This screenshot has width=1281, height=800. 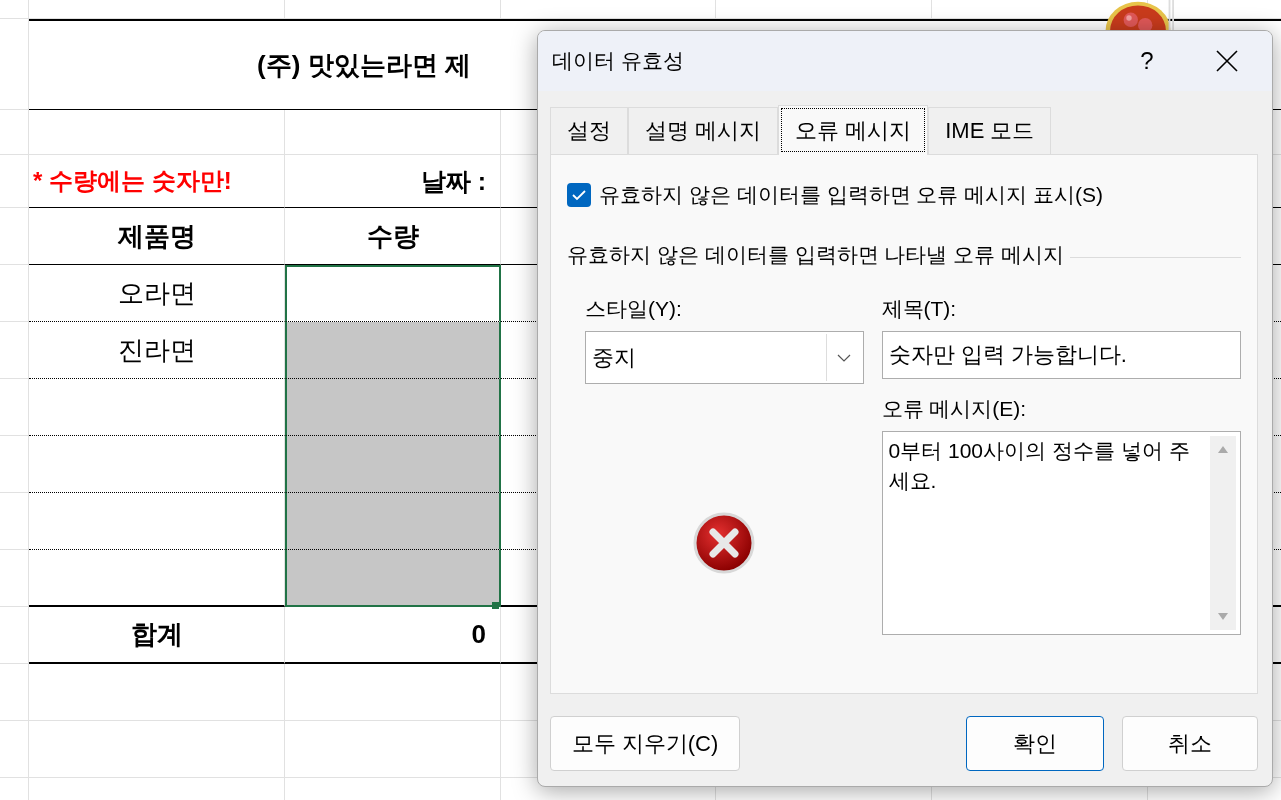 What do you see at coordinates (634, 309) in the screenshot?
I see `style-label: 스타일(Y):` at bounding box center [634, 309].